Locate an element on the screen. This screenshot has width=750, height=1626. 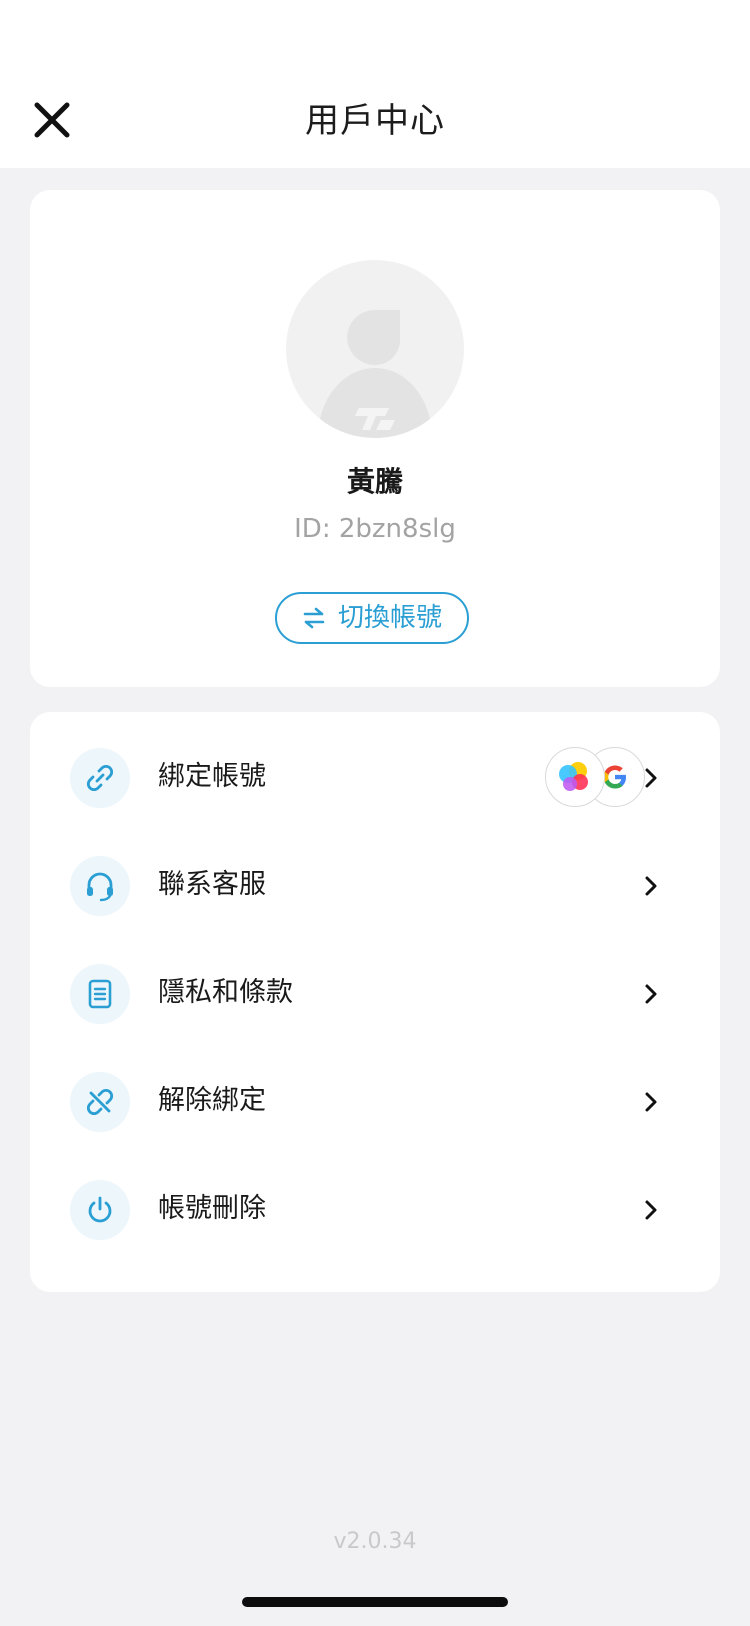
menu-item-privacy-terms: 隱私和條款 is located at coordinates (375, 993).